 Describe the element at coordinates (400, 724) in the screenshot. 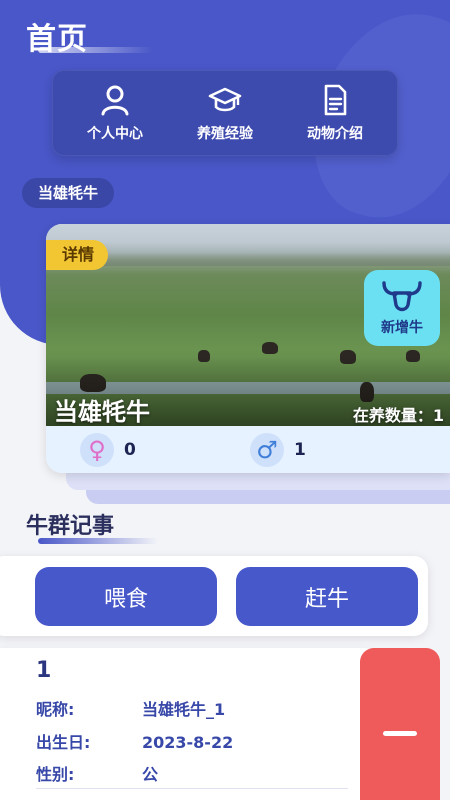

I see `delete-record-button` at that location.